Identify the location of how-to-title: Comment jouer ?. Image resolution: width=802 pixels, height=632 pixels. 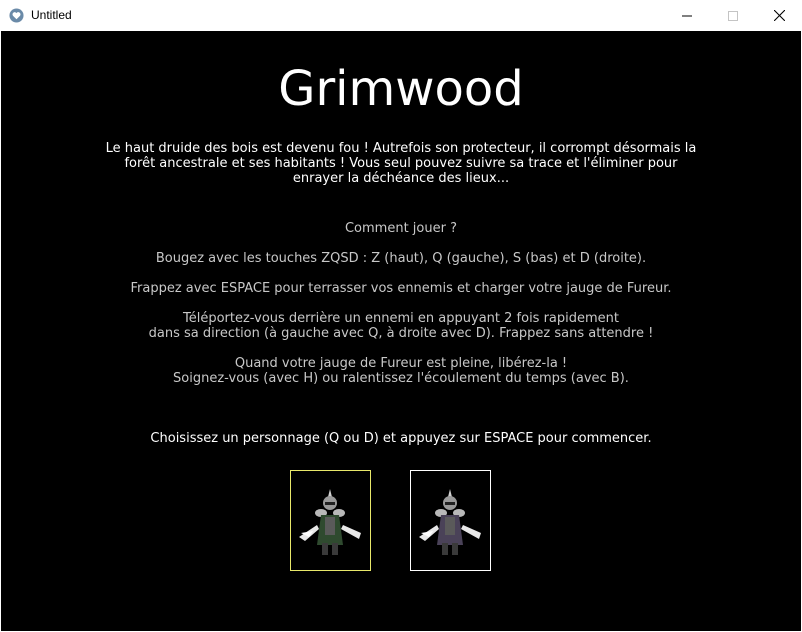
(400, 228).